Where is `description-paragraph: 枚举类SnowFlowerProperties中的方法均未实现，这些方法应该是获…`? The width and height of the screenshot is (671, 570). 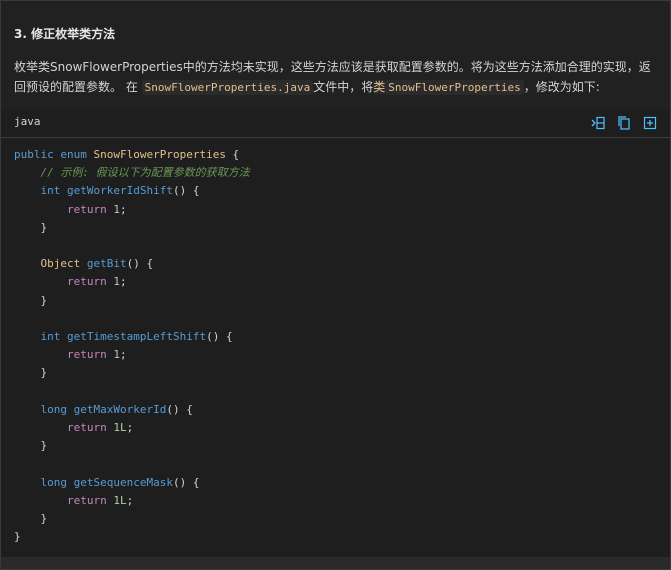
description-paragraph: 枚举类SnowFlowerProperties中的方法均未实现，这些方法应该是获… is located at coordinates (336, 77).